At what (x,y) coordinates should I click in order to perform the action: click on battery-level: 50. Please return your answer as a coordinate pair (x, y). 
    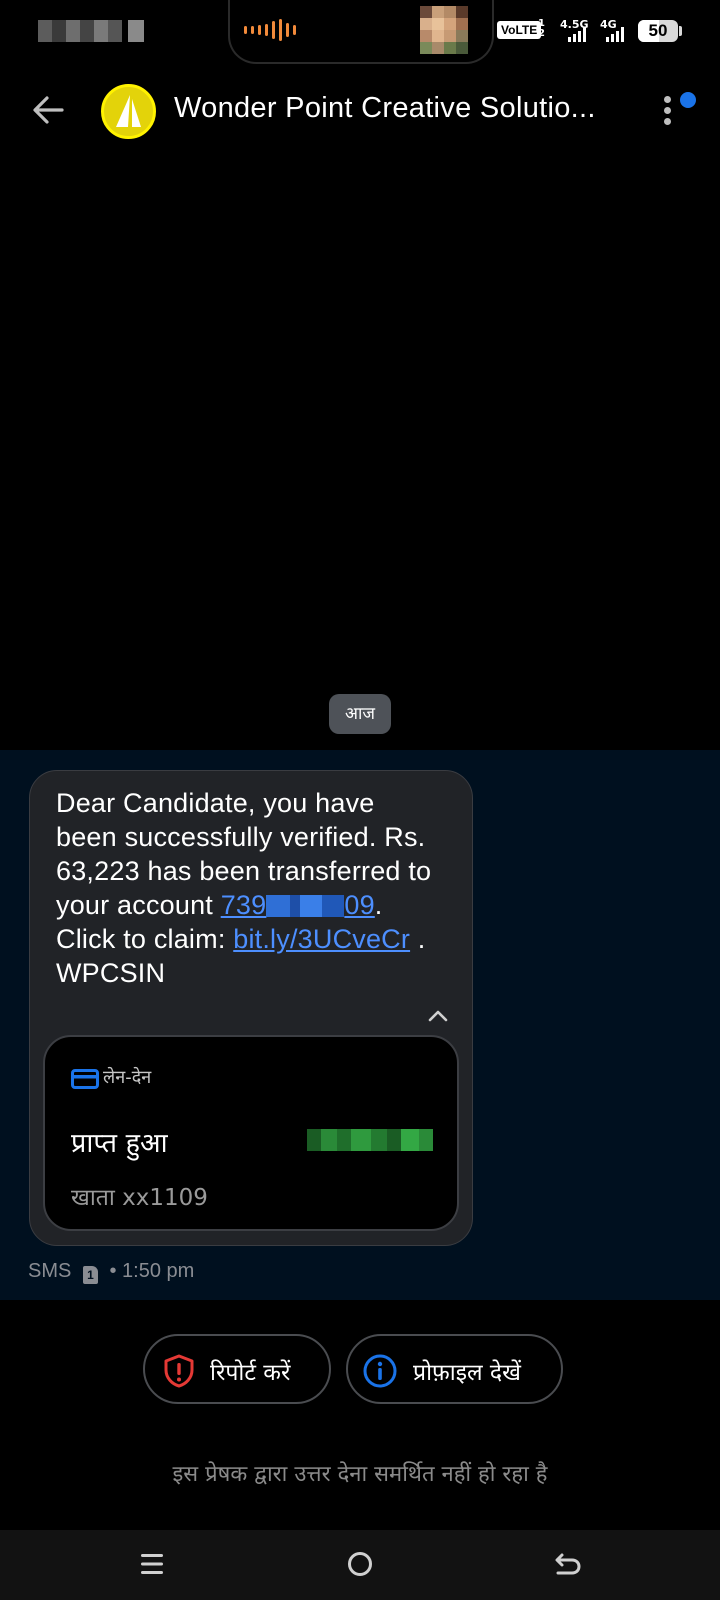
    Looking at the image, I should click on (658, 30).